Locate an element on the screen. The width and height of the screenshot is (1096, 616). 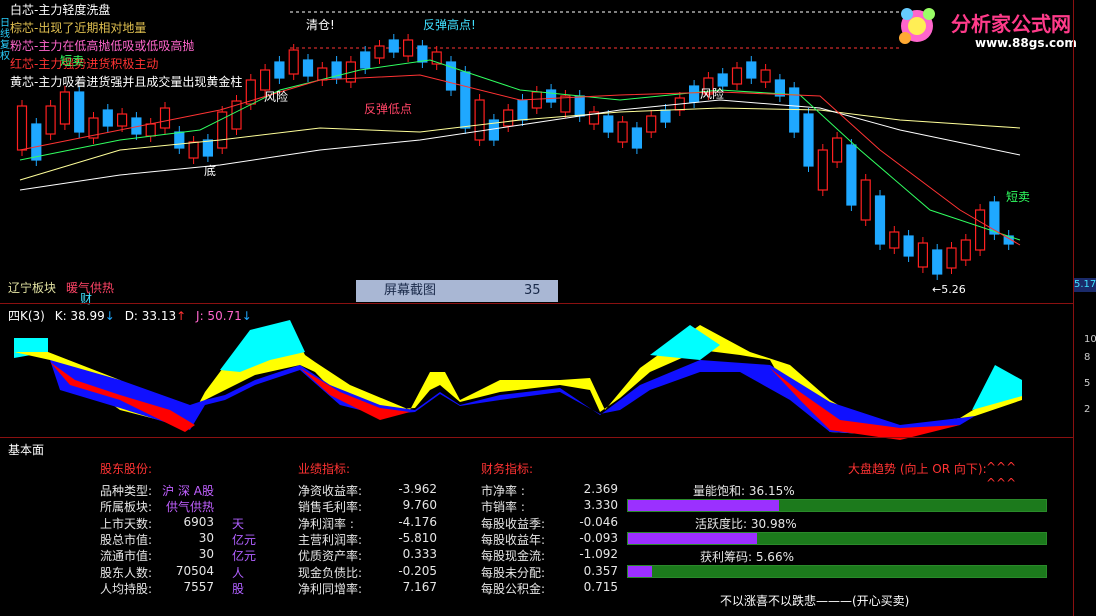
performance-row-value: 9.760 is located at coordinates (419, 505).